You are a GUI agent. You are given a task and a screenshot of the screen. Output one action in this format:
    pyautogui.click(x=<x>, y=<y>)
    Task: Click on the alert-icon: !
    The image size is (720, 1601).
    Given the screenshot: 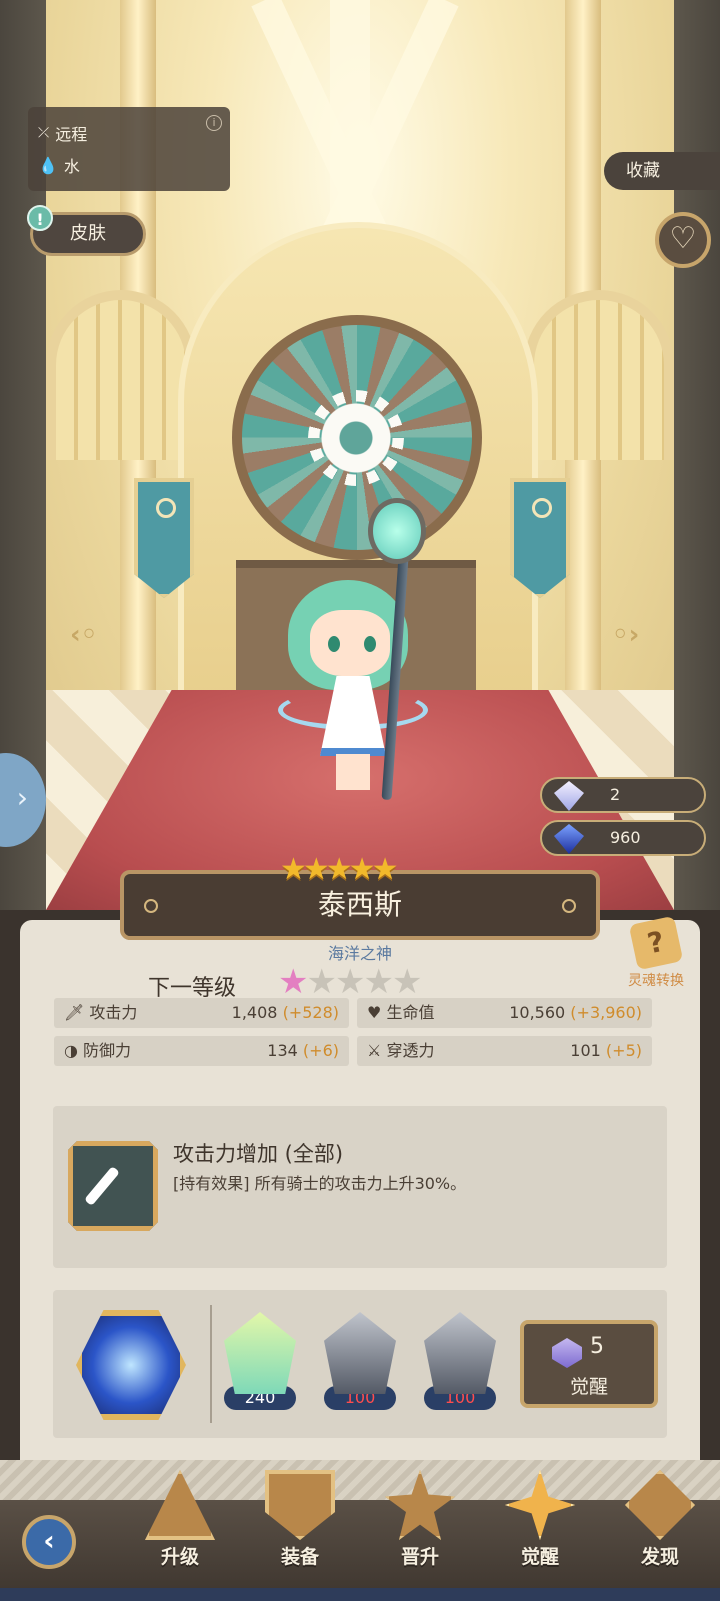 What is the action you would take?
    pyautogui.click(x=40, y=218)
    